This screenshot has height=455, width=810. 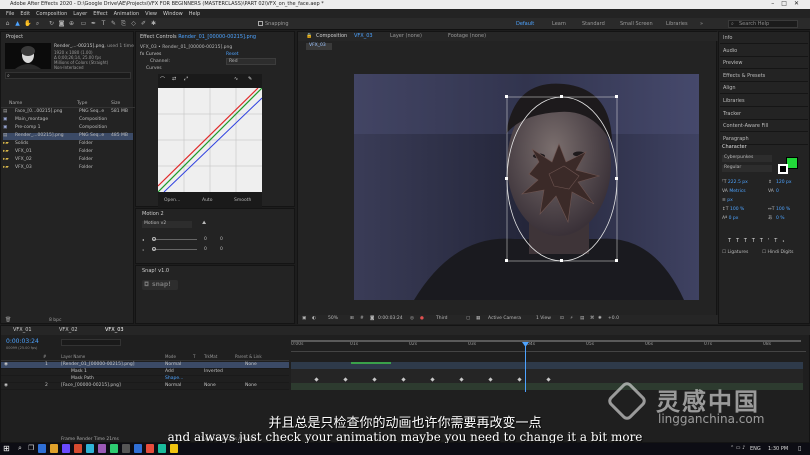 I want to click on col-layer-name: Layer Name, so click(x=73, y=356).